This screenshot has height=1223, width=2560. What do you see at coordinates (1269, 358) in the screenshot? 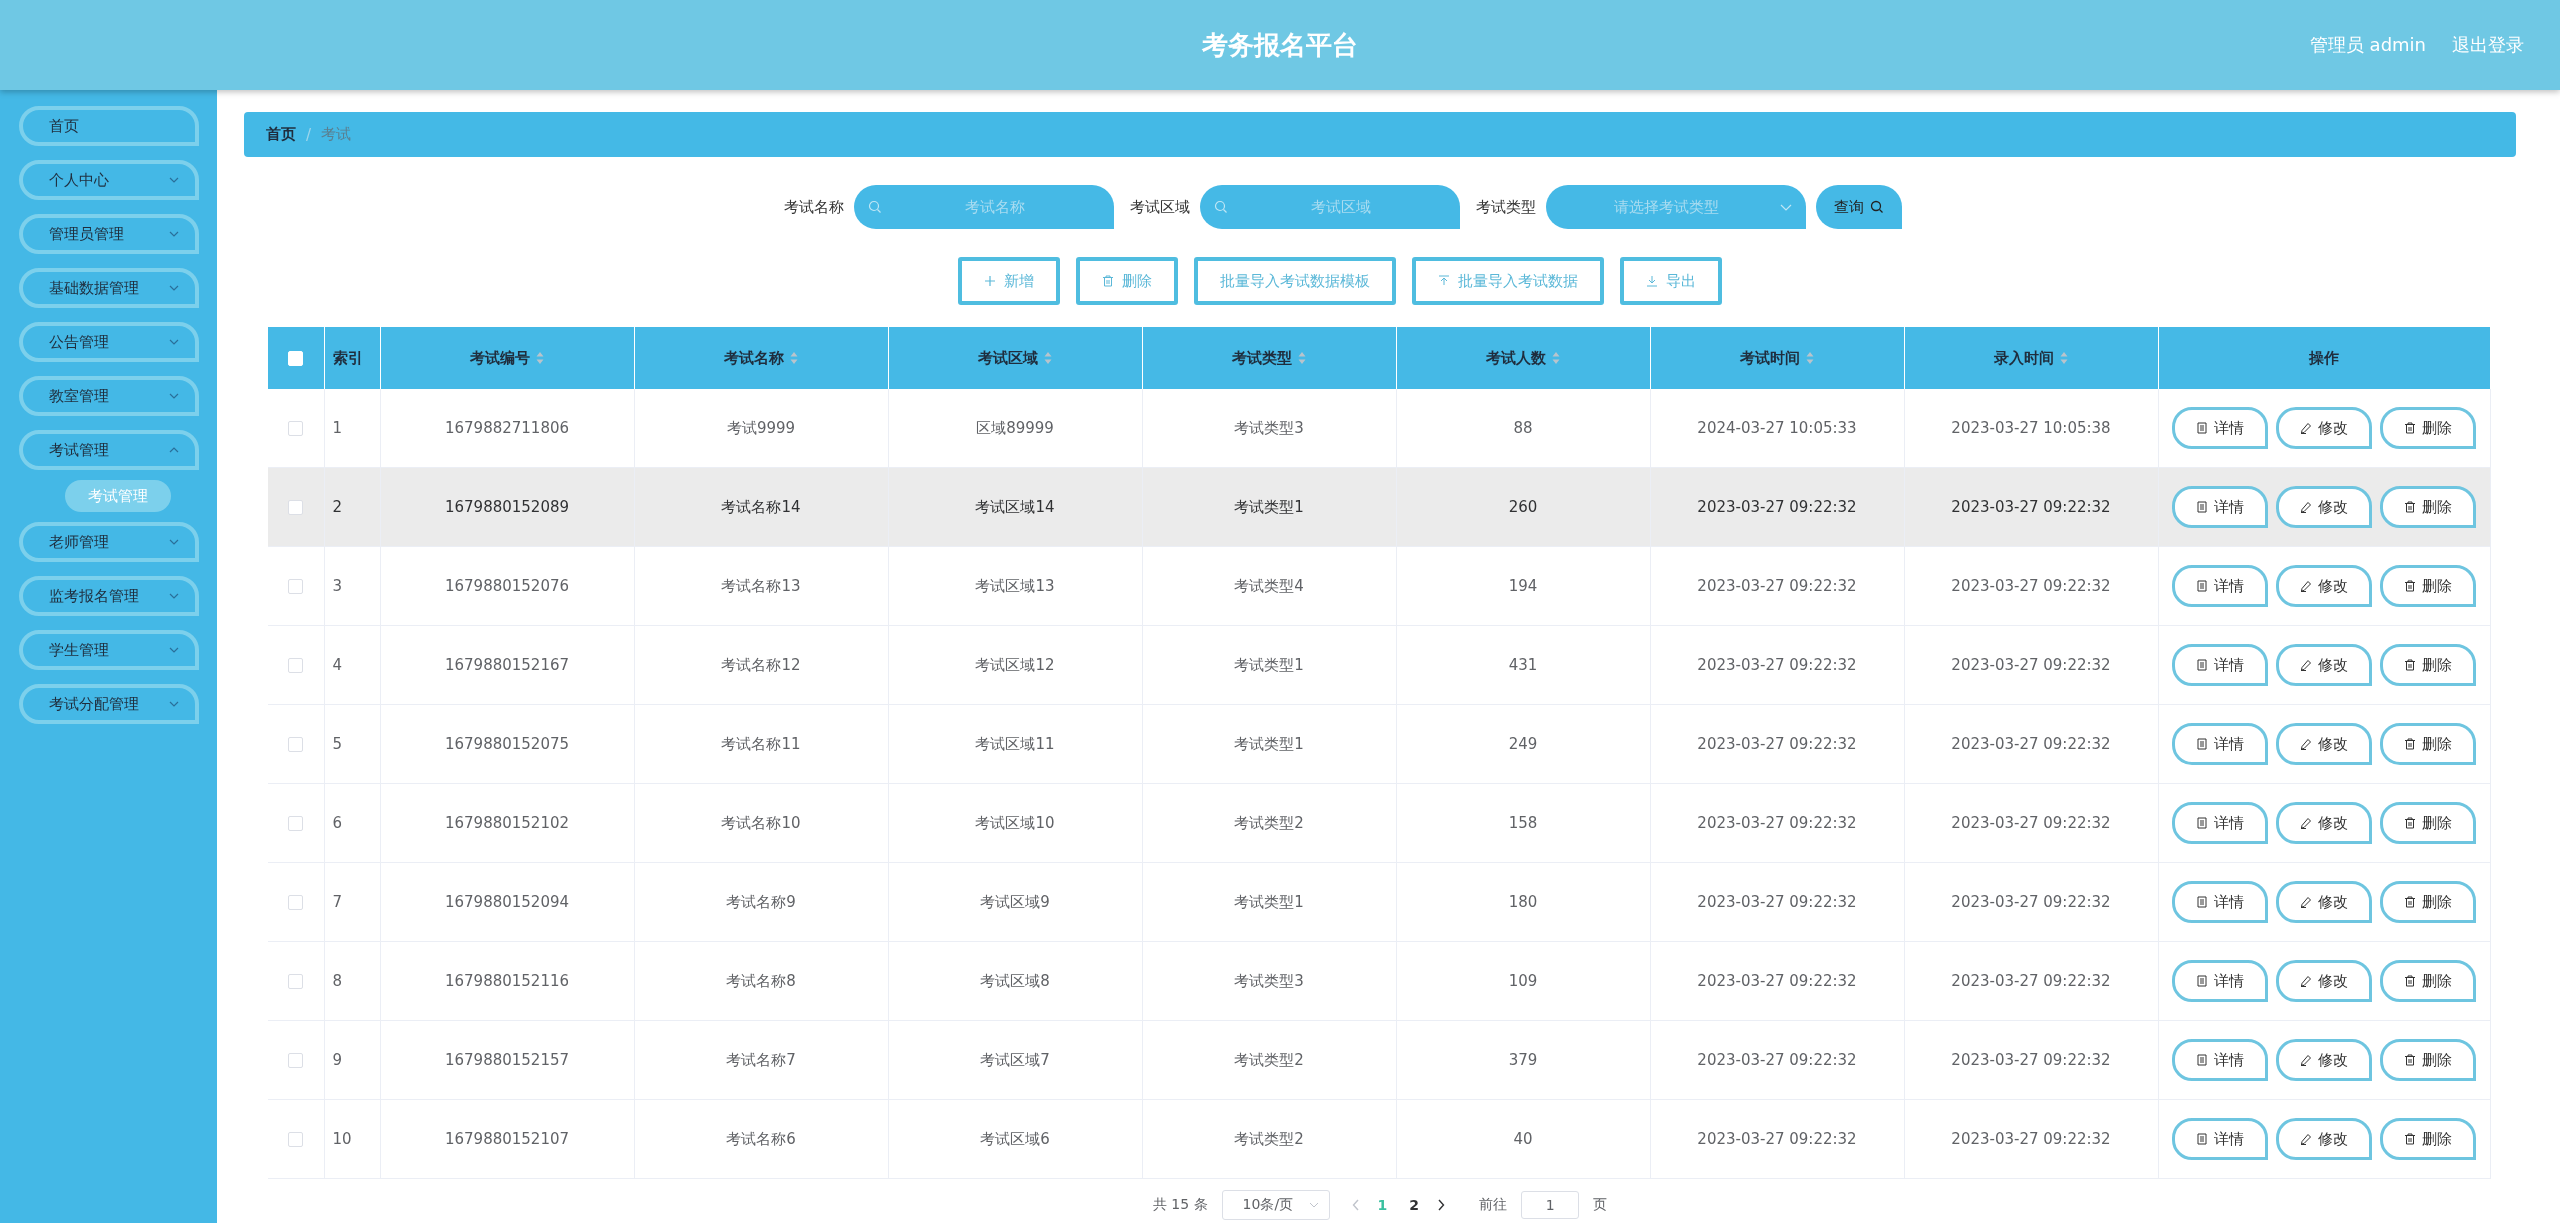
I see `column-header: 考试类型` at bounding box center [1269, 358].